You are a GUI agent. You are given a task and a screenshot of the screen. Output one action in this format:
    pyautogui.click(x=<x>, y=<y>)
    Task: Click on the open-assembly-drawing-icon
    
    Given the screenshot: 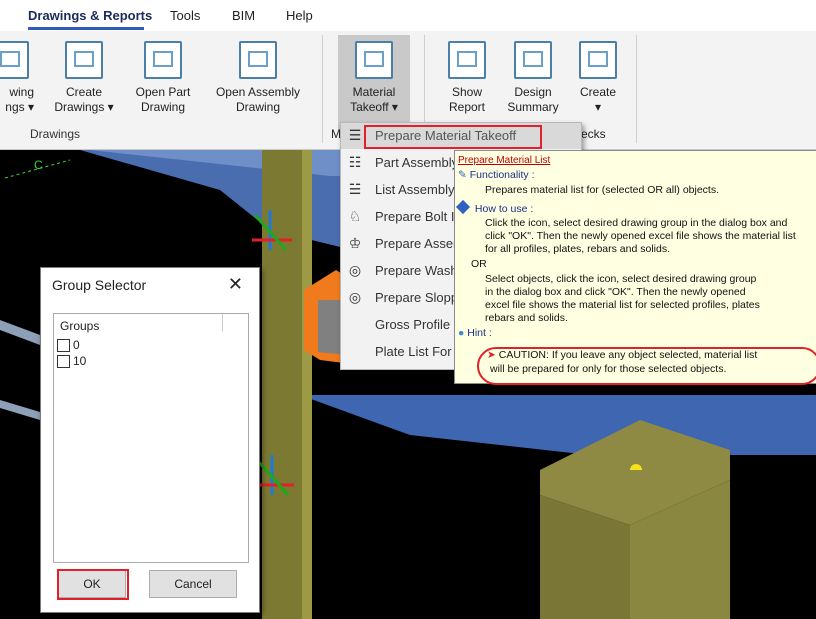 What is the action you would take?
    pyautogui.click(x=258, y=60)
    